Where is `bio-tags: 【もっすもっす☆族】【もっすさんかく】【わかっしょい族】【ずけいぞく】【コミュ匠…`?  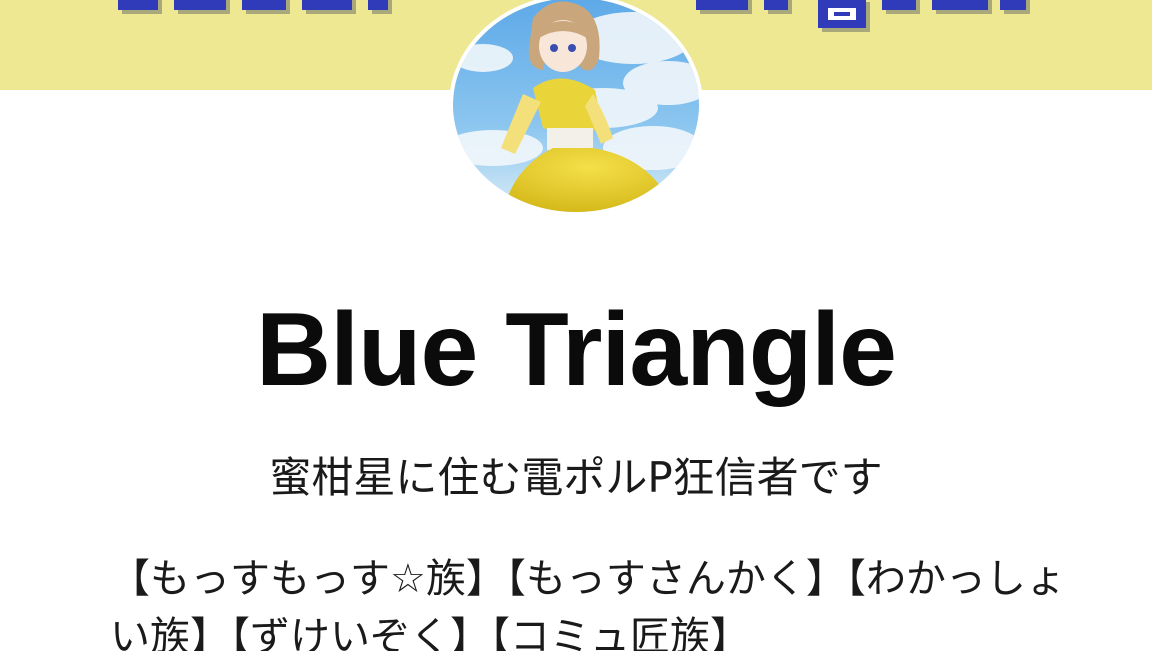
bio-tags: 【もっすもっす☆族】【もっすさんかく】【わかっしょい族】【ずけいぞく】【コミュ匠… is located at coordinates (588, 603).